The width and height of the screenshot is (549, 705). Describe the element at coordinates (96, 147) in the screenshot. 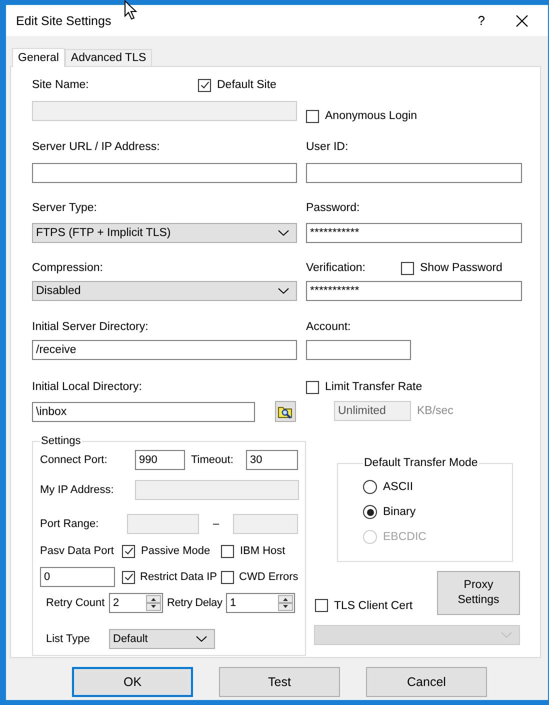

I see `field-label: Server URL / IP Address:` at that location.